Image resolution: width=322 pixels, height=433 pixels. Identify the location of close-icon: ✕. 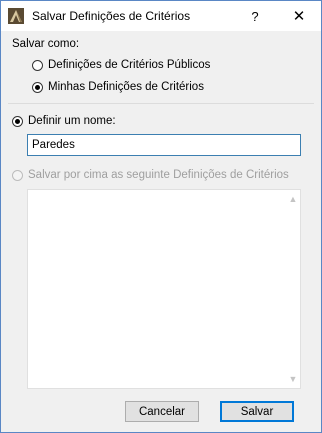
(299, 16).